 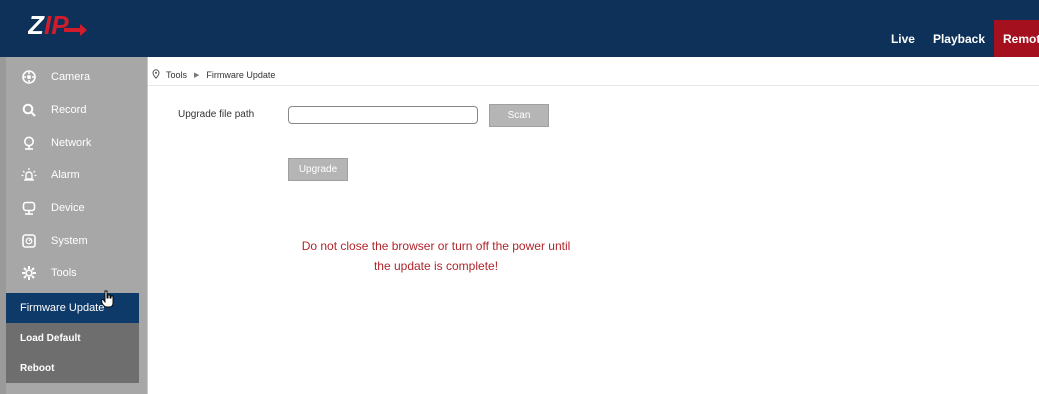 I want to click on sidebar-item-network: Network, so click(x=76, y=142).